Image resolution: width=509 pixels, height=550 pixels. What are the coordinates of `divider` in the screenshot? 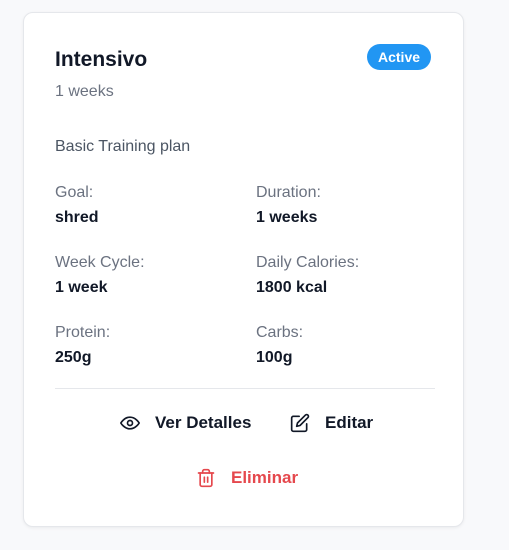 It's located at (245, 388).